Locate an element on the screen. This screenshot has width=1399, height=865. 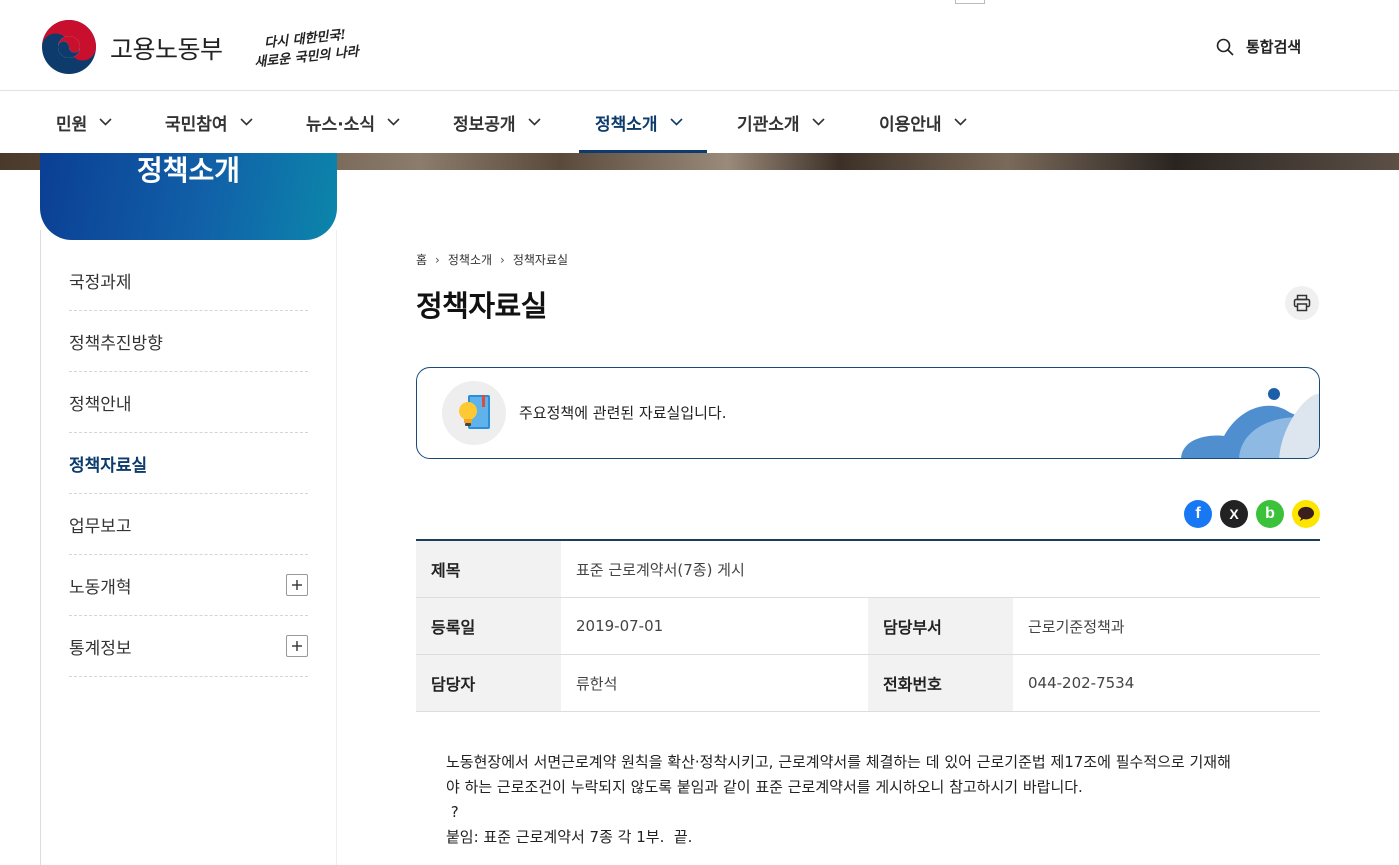
share-buttons: f X b is located at coordinates (1252, 514).